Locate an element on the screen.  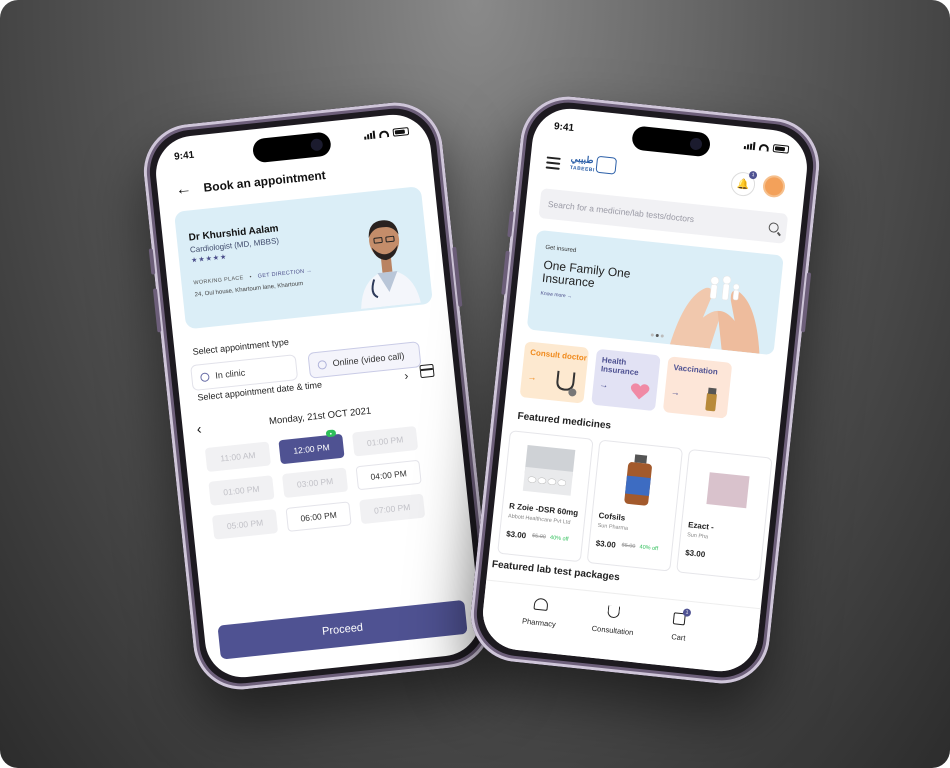
medicine-maker: Sun Pha is located at coordinates (697, 536).